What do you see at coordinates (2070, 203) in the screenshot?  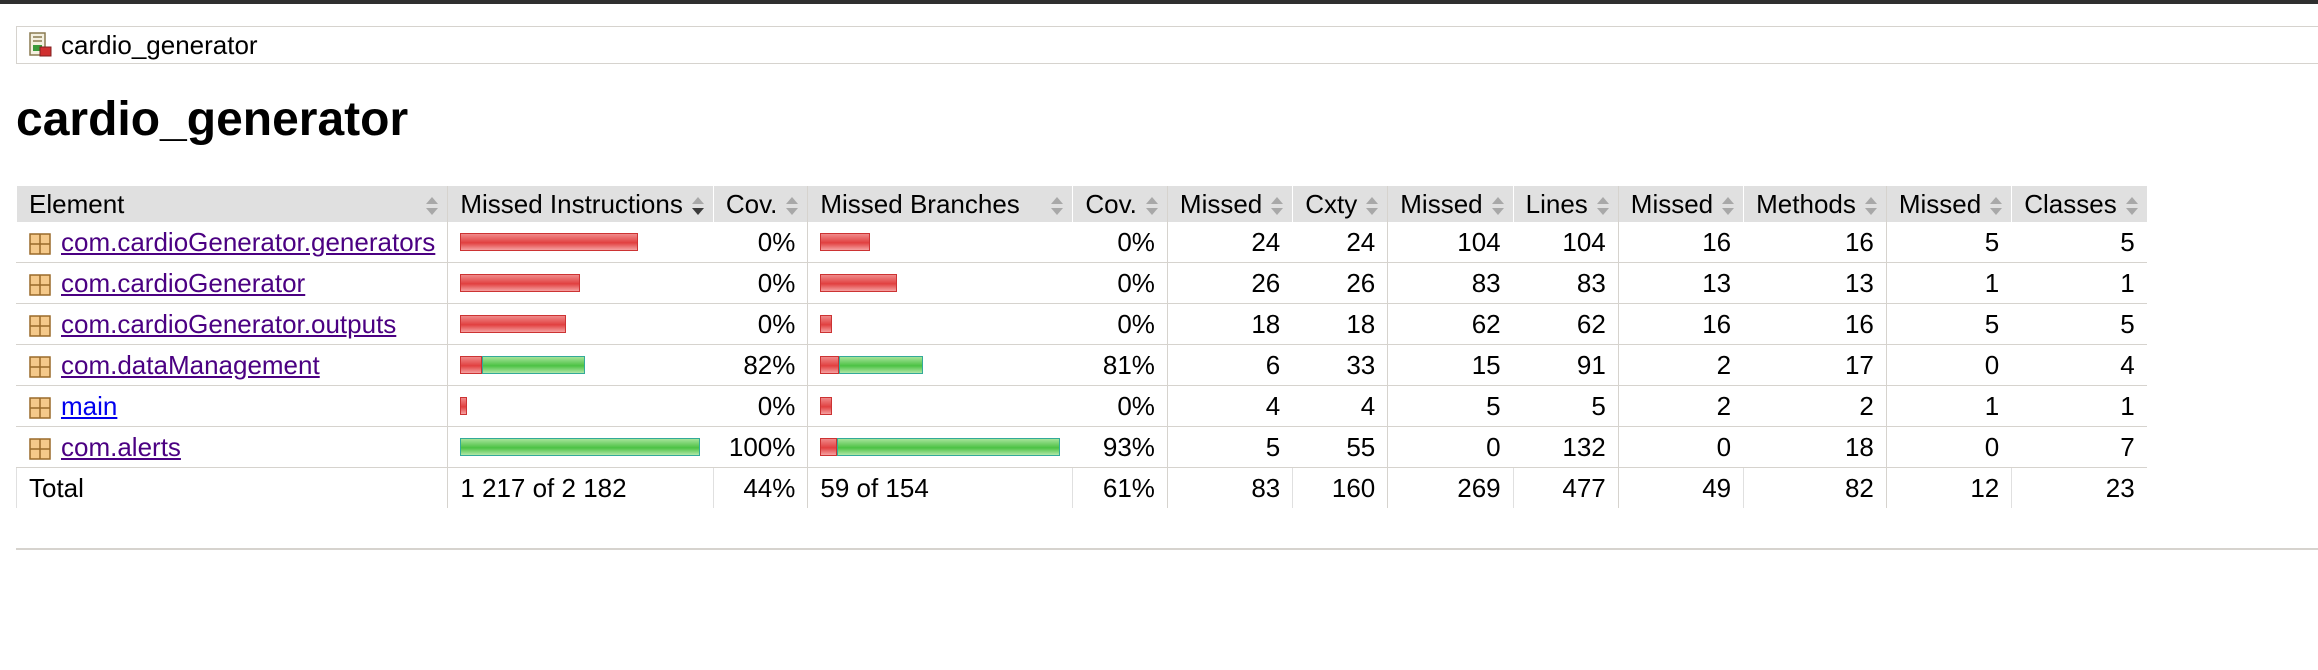 I see `header-classes-label: Classes` at bounding box center [2070, 203].